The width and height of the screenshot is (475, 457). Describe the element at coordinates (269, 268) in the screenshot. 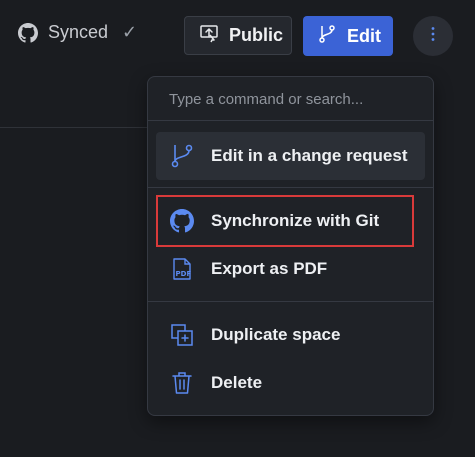

I see `menu-item-label: Export as PDF` at that location.